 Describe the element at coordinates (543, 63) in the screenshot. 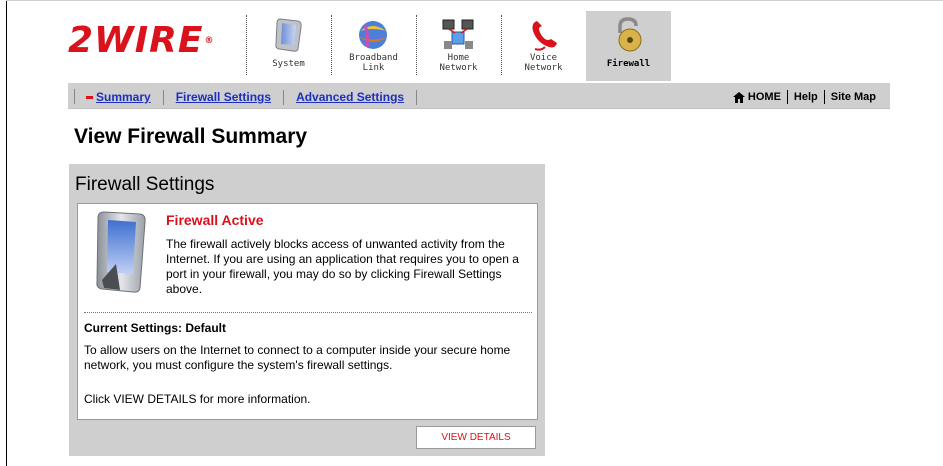

I see `tab-voice-network-label: Voice Network` at that location.